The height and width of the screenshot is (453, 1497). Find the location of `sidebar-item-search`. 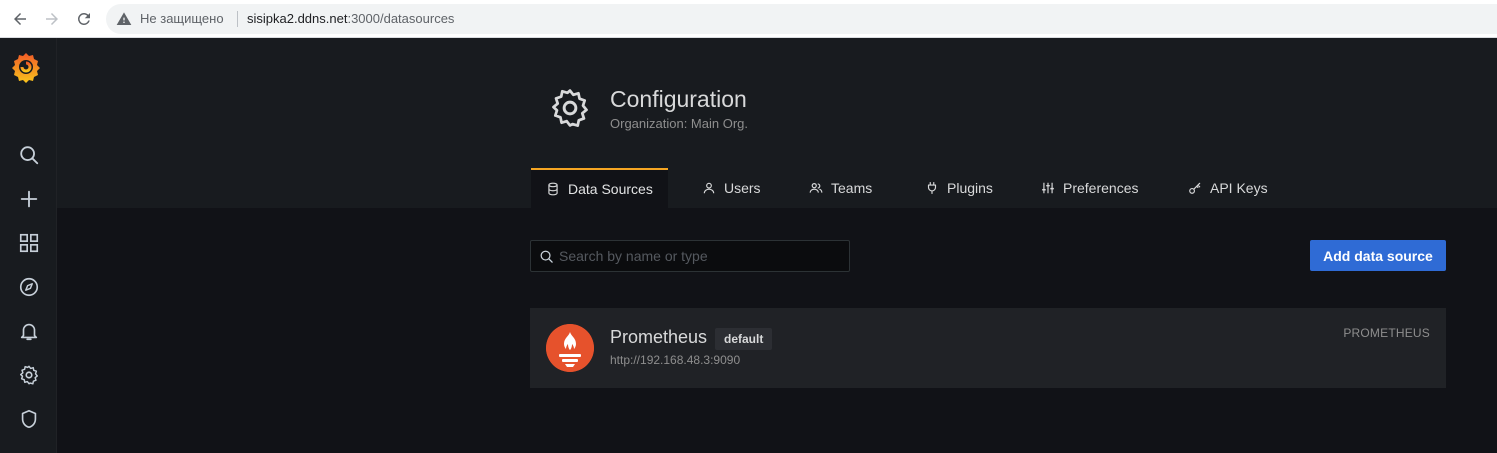

sidebar-item-search is located at coordinates (28, 155).